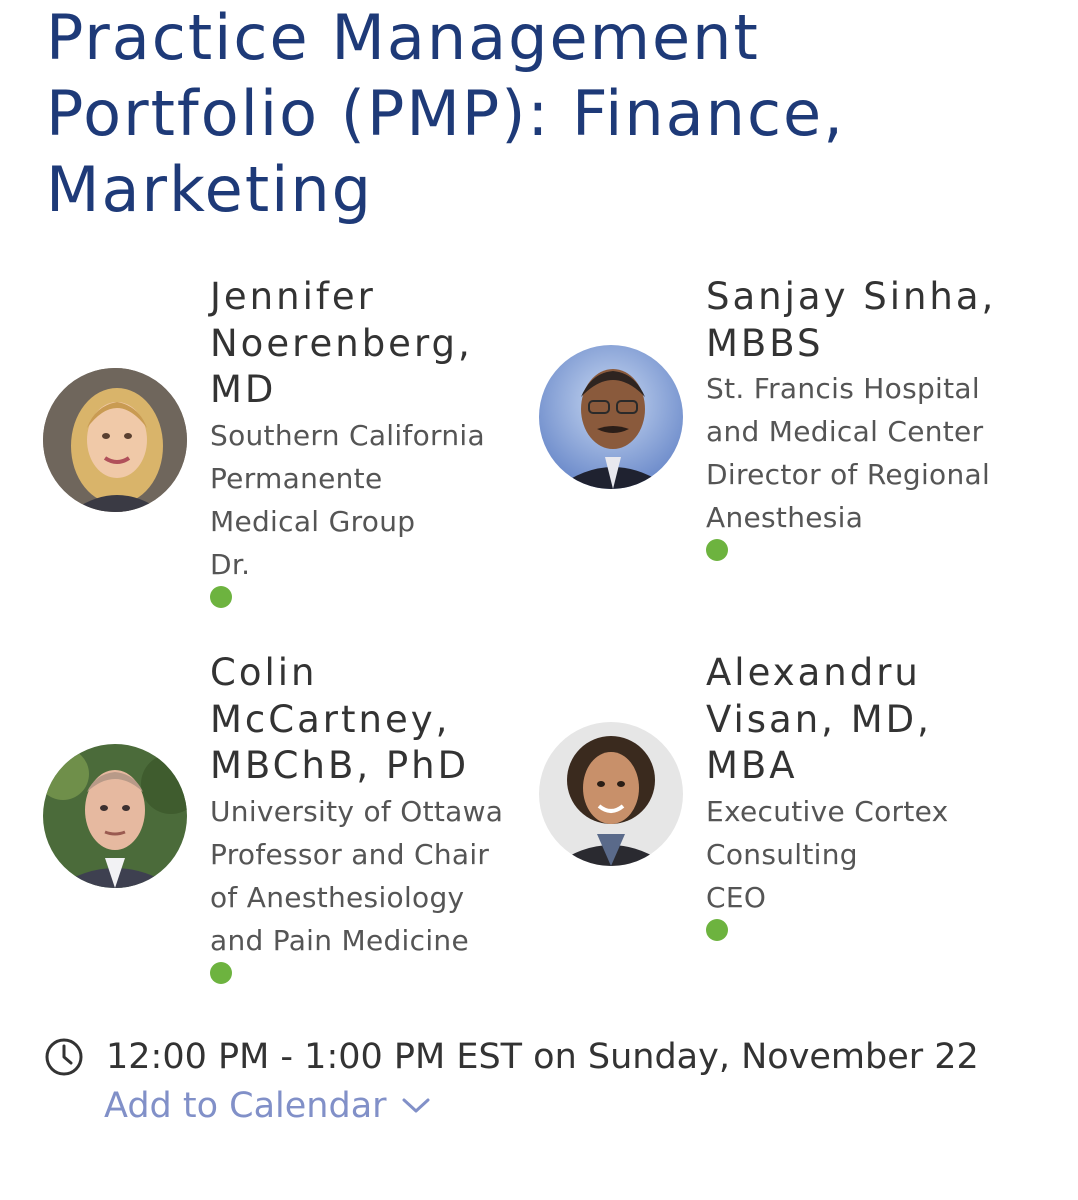  I want to click on speaker-name-line: Visan, MD,, so click(819, 719).